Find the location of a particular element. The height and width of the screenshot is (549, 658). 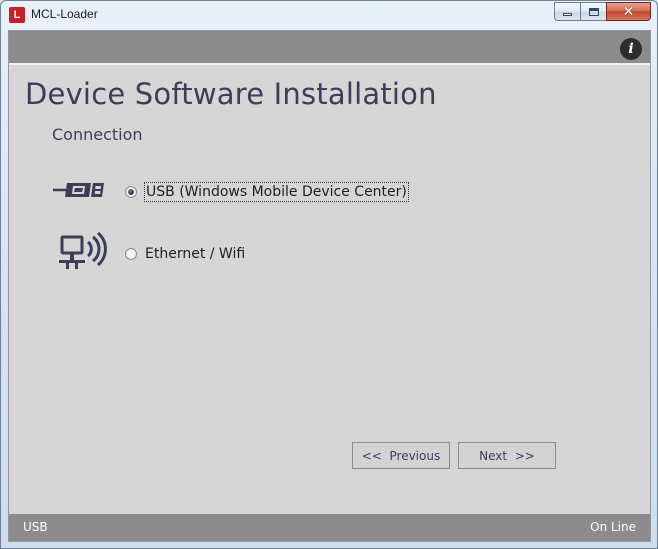

status-connection-type: USB is located at coordinates (35, 527).